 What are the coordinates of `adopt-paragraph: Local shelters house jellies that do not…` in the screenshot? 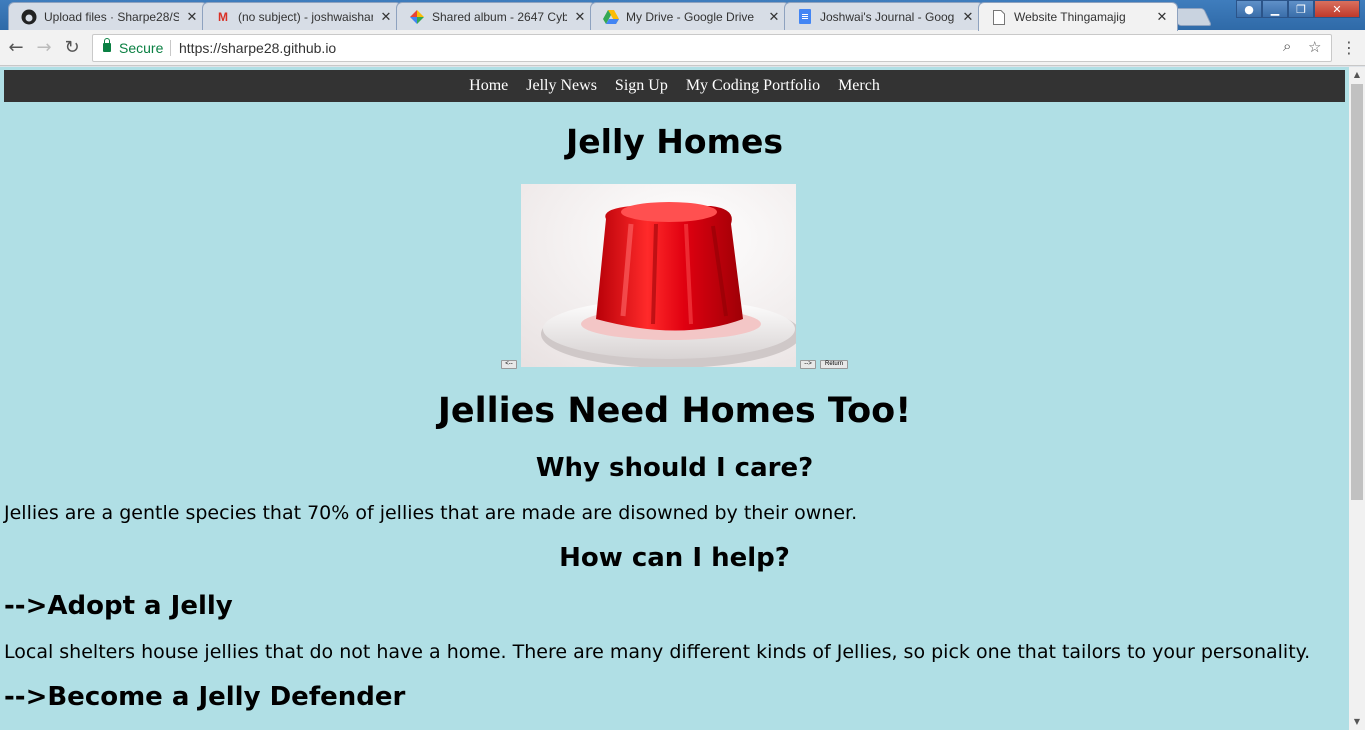 It's located at (657, 652).